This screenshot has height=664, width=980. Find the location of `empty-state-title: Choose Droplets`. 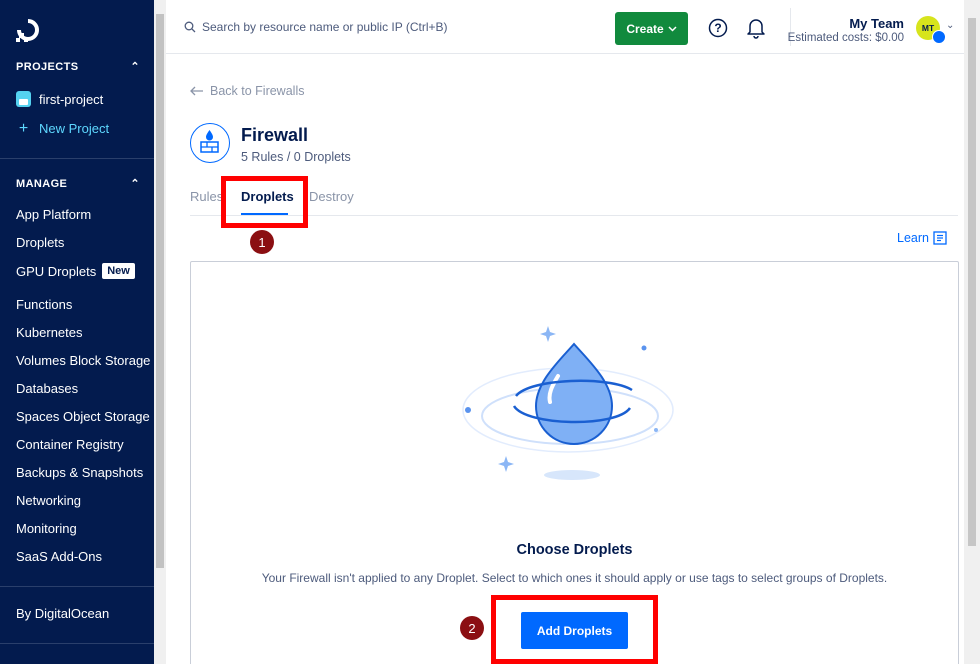

empty-state-title: Choose Droplets is located at coordinates (574, 550).